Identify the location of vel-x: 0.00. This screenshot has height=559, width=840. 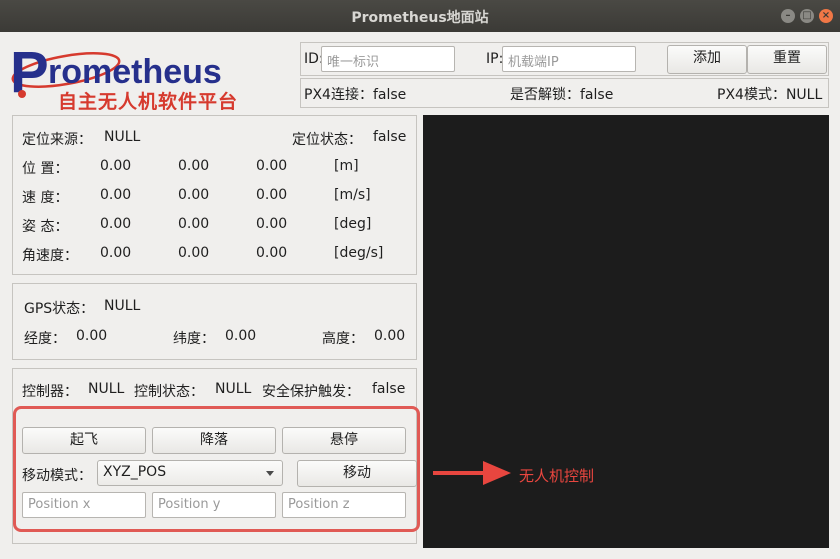
(116, 195).